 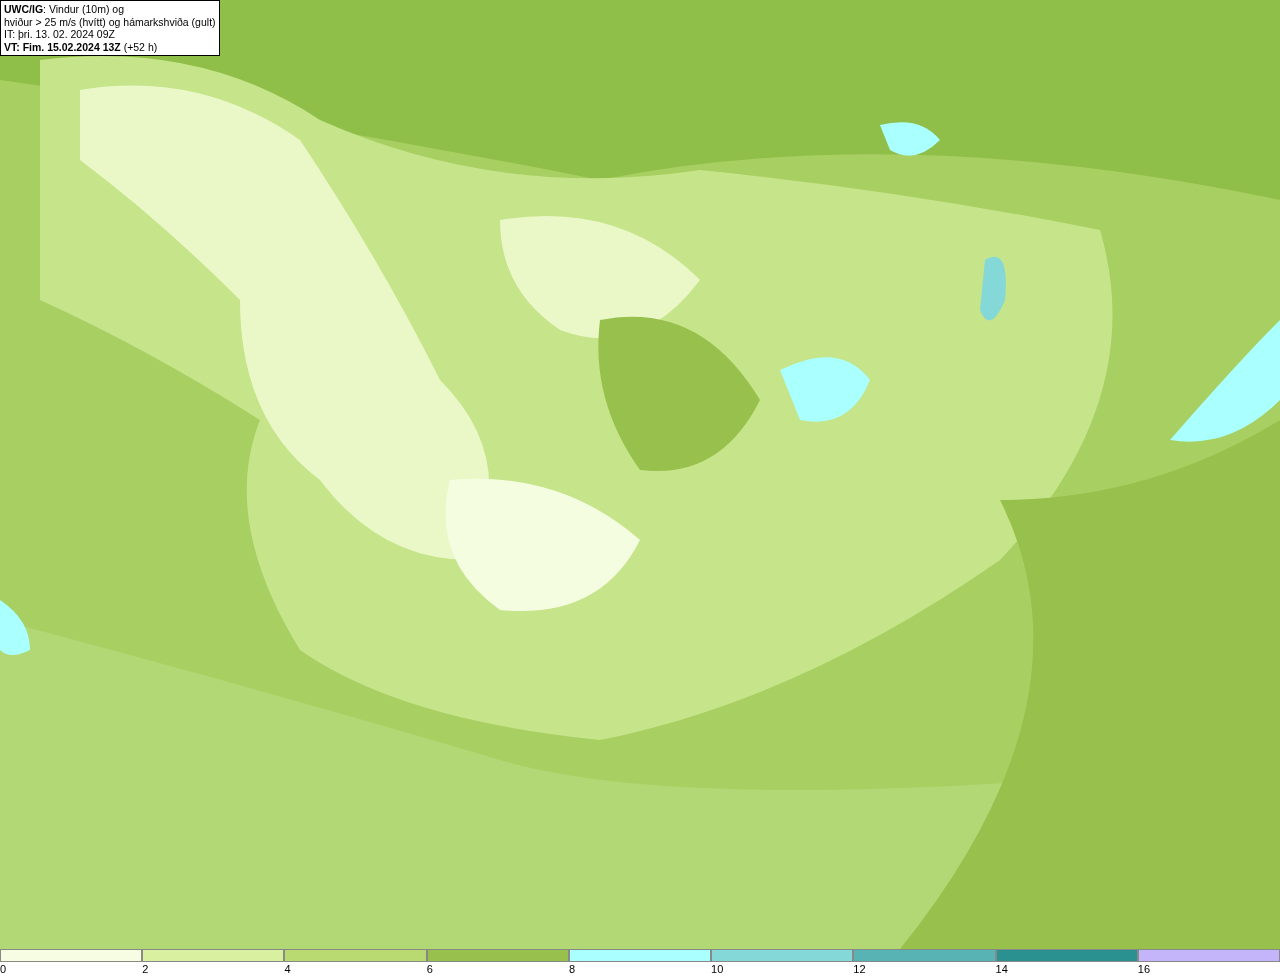 I want to click on legend-label: 4, so click(x=287, y=969).